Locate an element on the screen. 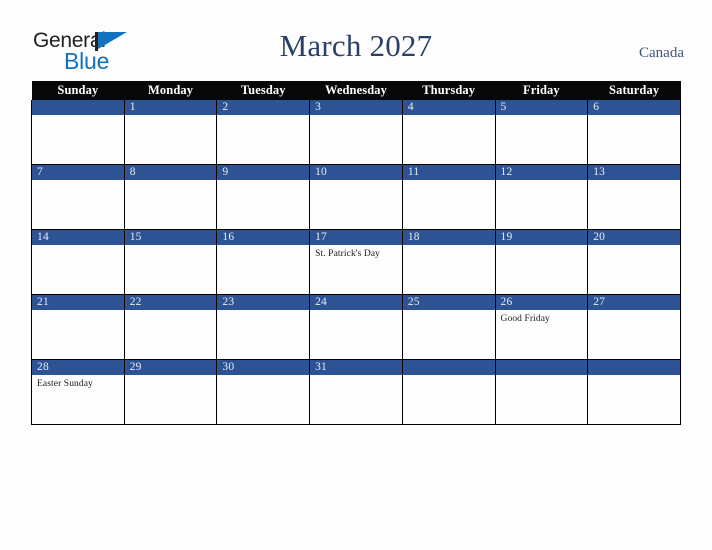 This screenshot has width=712, height=550. calendar-day-cell: 27 is located at coordinates (634, 327).